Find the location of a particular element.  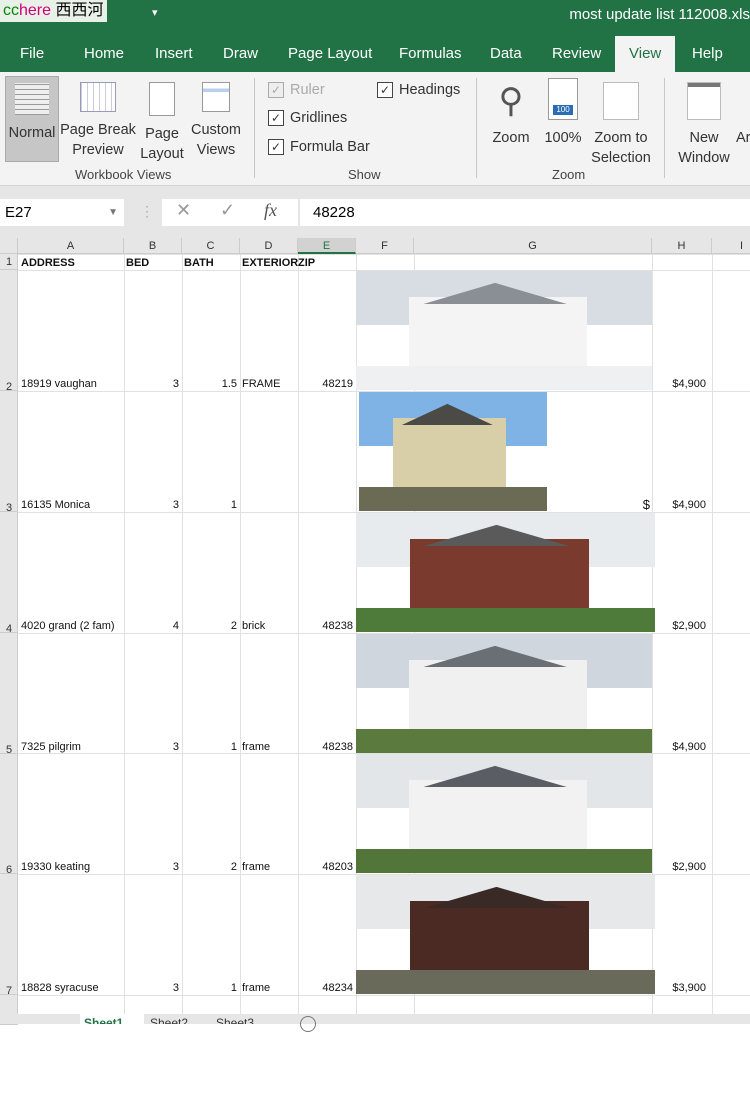

cell-zip: 48203 is located at coordinates (325, 867).